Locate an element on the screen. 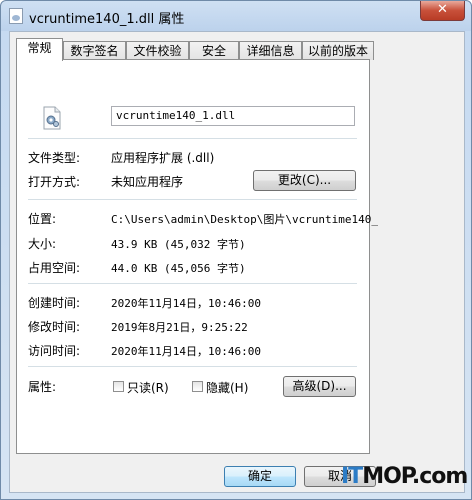 The width and height of the screenshot is (472, 500). file-icon is located at coordinates (16, 16).